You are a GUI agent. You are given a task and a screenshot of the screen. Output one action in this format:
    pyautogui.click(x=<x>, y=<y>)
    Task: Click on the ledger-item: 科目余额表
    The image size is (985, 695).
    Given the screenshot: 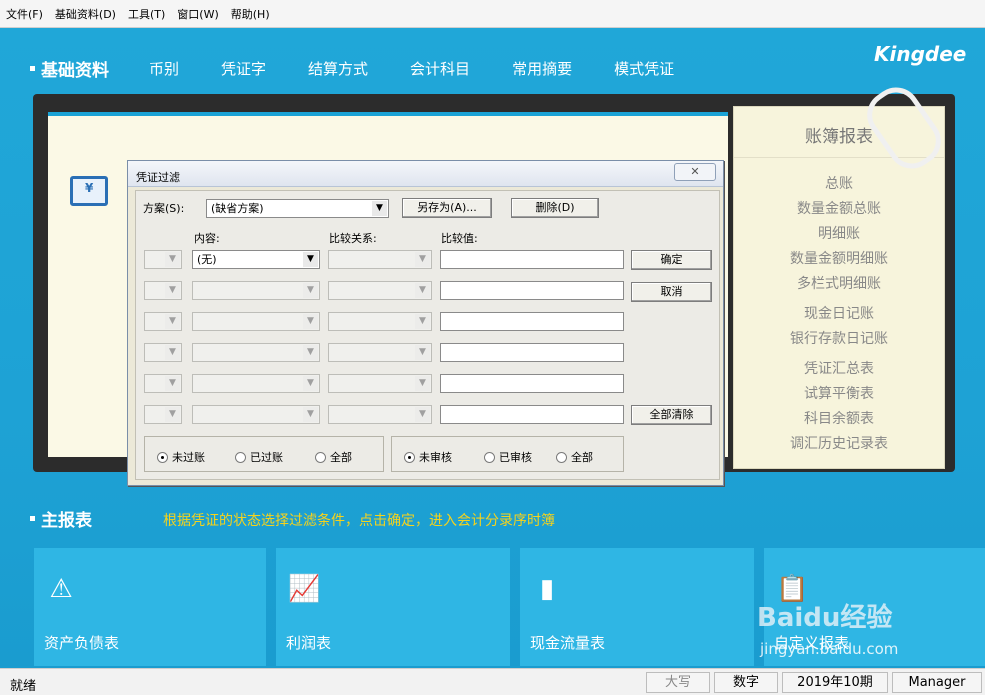 What is the action you would take?
    pyautogui.click(x=839, y=419)
    